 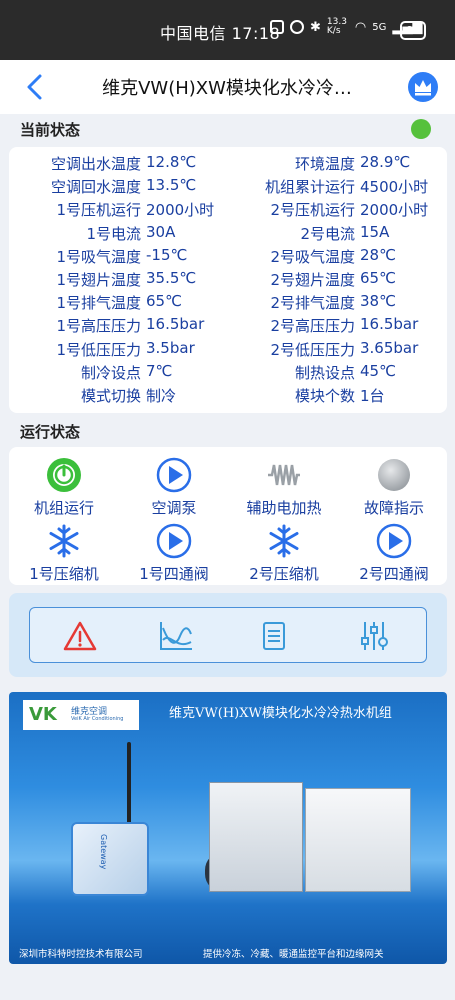 I want to click on brand-logo: VK 维克空调 VeiK Air Conditioning, so click(x=81, y=715).